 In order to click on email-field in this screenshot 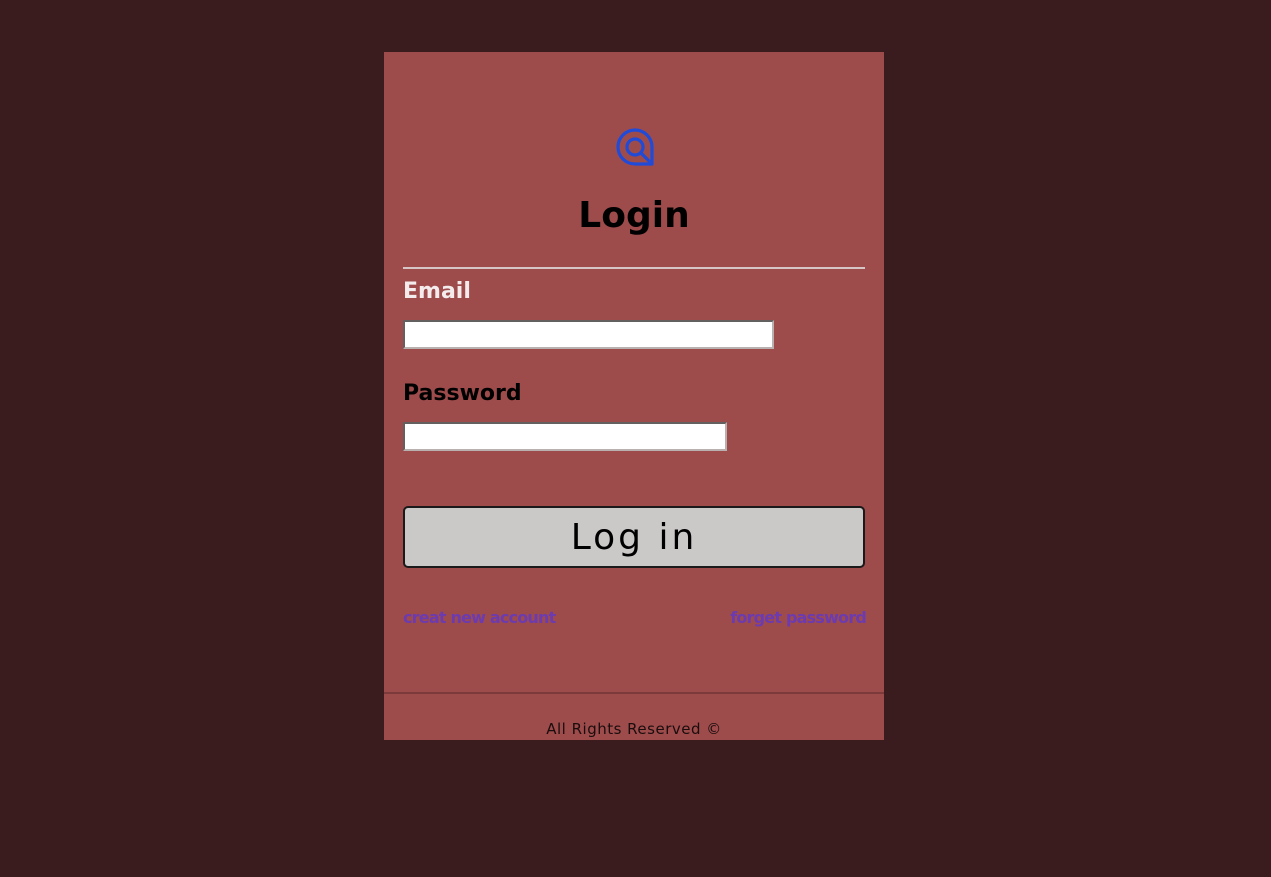, I will do `click(588, 334)`.